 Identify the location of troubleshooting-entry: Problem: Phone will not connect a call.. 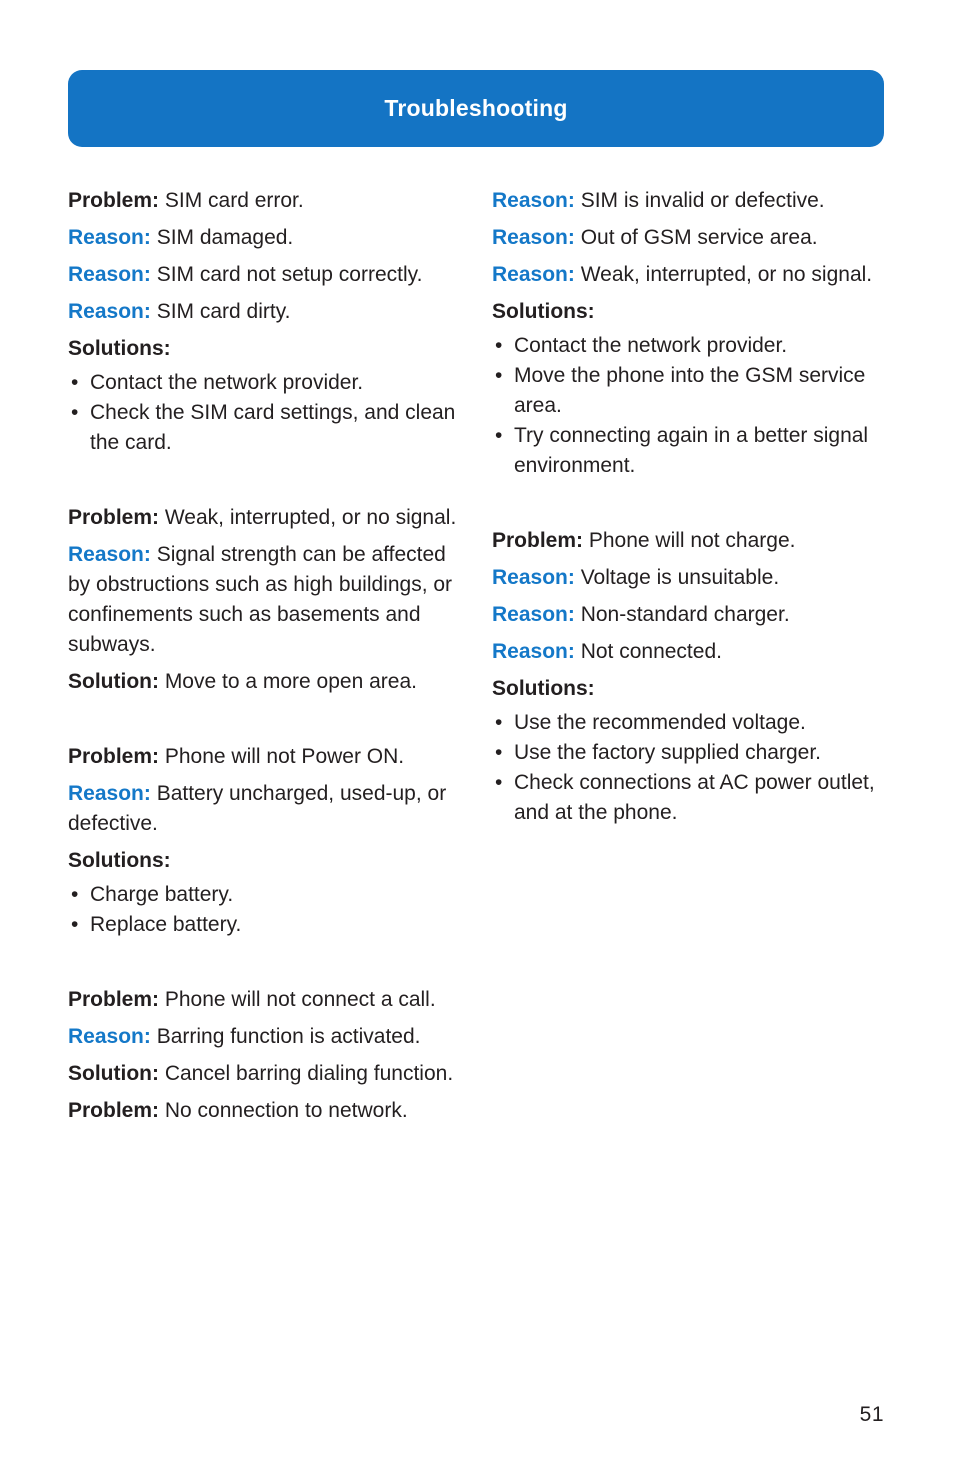
(264, 1000).